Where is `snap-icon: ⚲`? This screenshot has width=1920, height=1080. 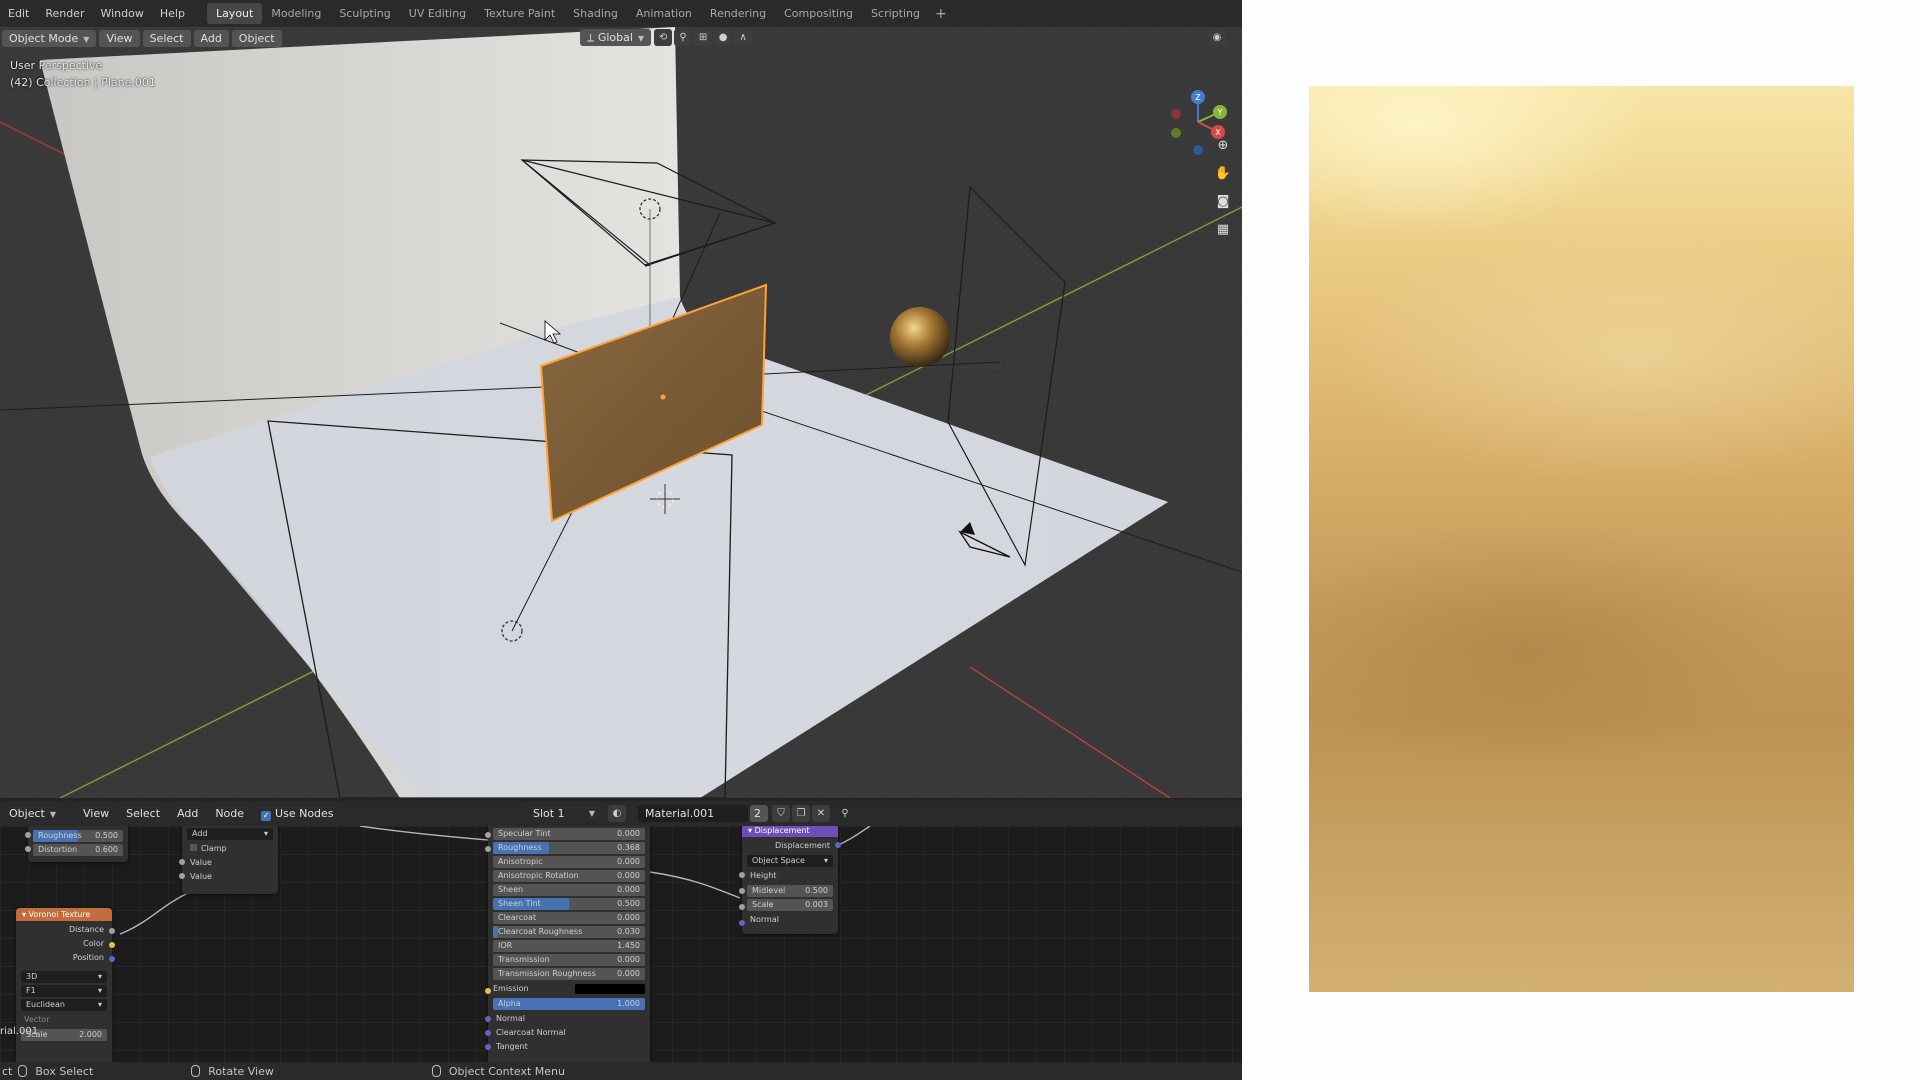 snap-icon: ⚲ is located at coordinates (683, 37).